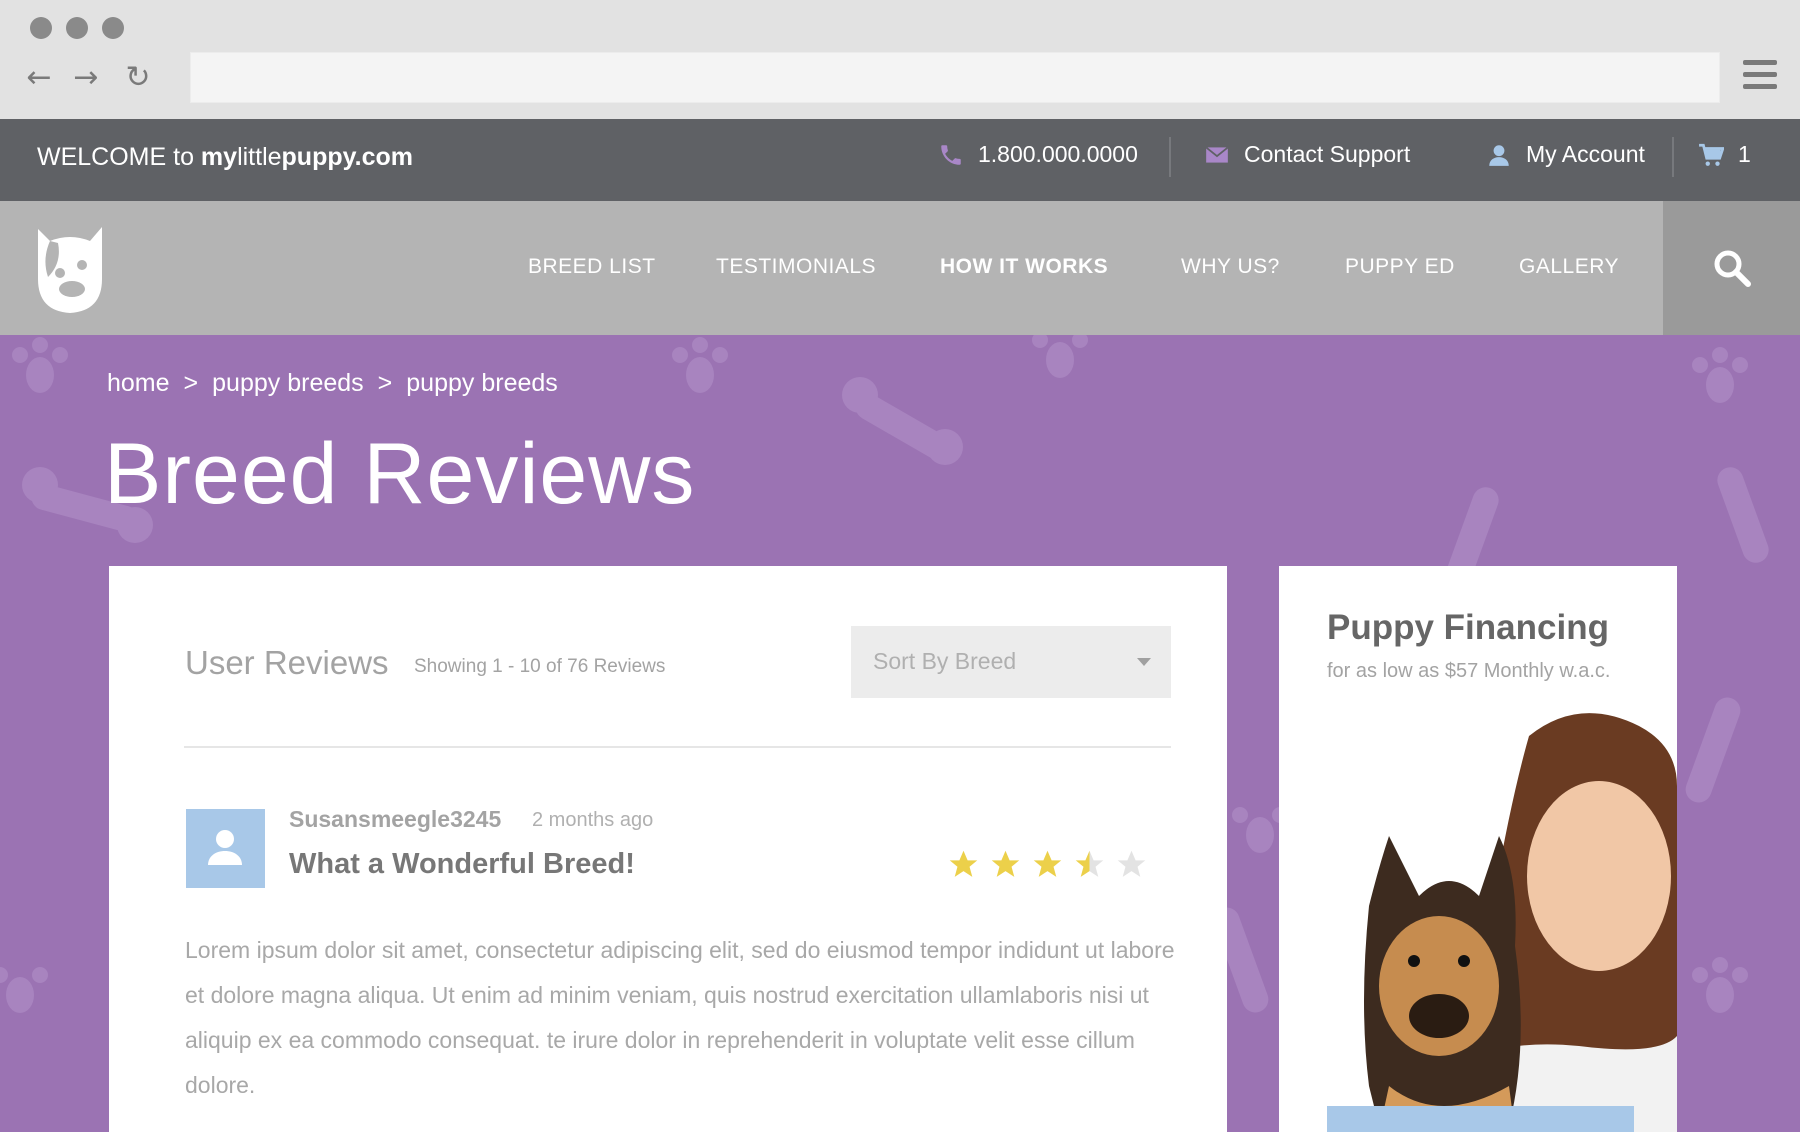  Describe the element at coordinates (482, 383) in the screenshot. I see `breadcrumb-current: puppy breeds` at that location.